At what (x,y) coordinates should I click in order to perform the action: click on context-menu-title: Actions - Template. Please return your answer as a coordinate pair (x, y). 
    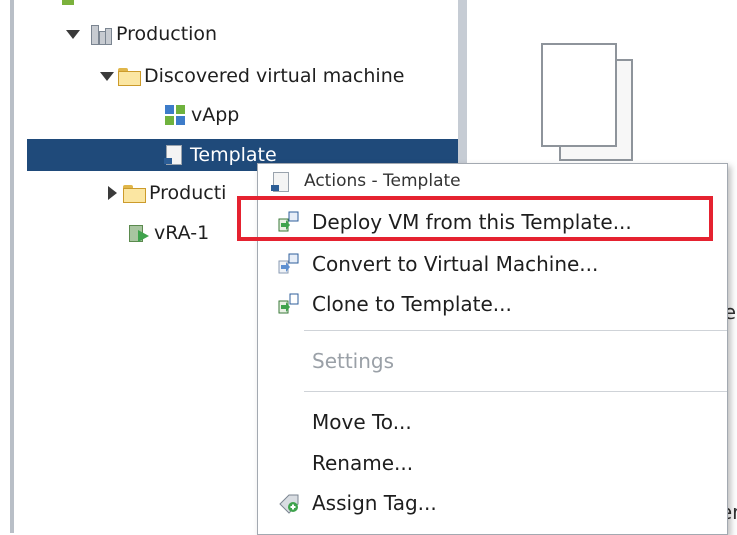
    Looking at the image, I should click on (382, 181).